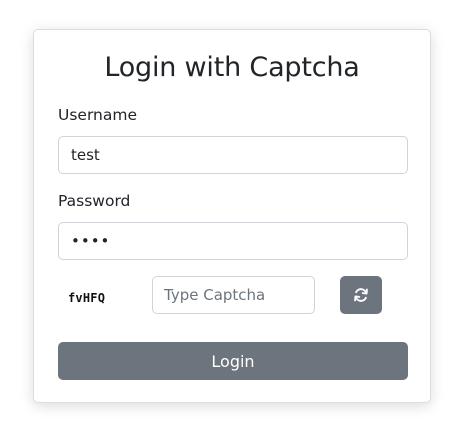 The height and width of the screenshot is (440, 470). I want to click on page-title: Login with Captcha, so click(232, 67).